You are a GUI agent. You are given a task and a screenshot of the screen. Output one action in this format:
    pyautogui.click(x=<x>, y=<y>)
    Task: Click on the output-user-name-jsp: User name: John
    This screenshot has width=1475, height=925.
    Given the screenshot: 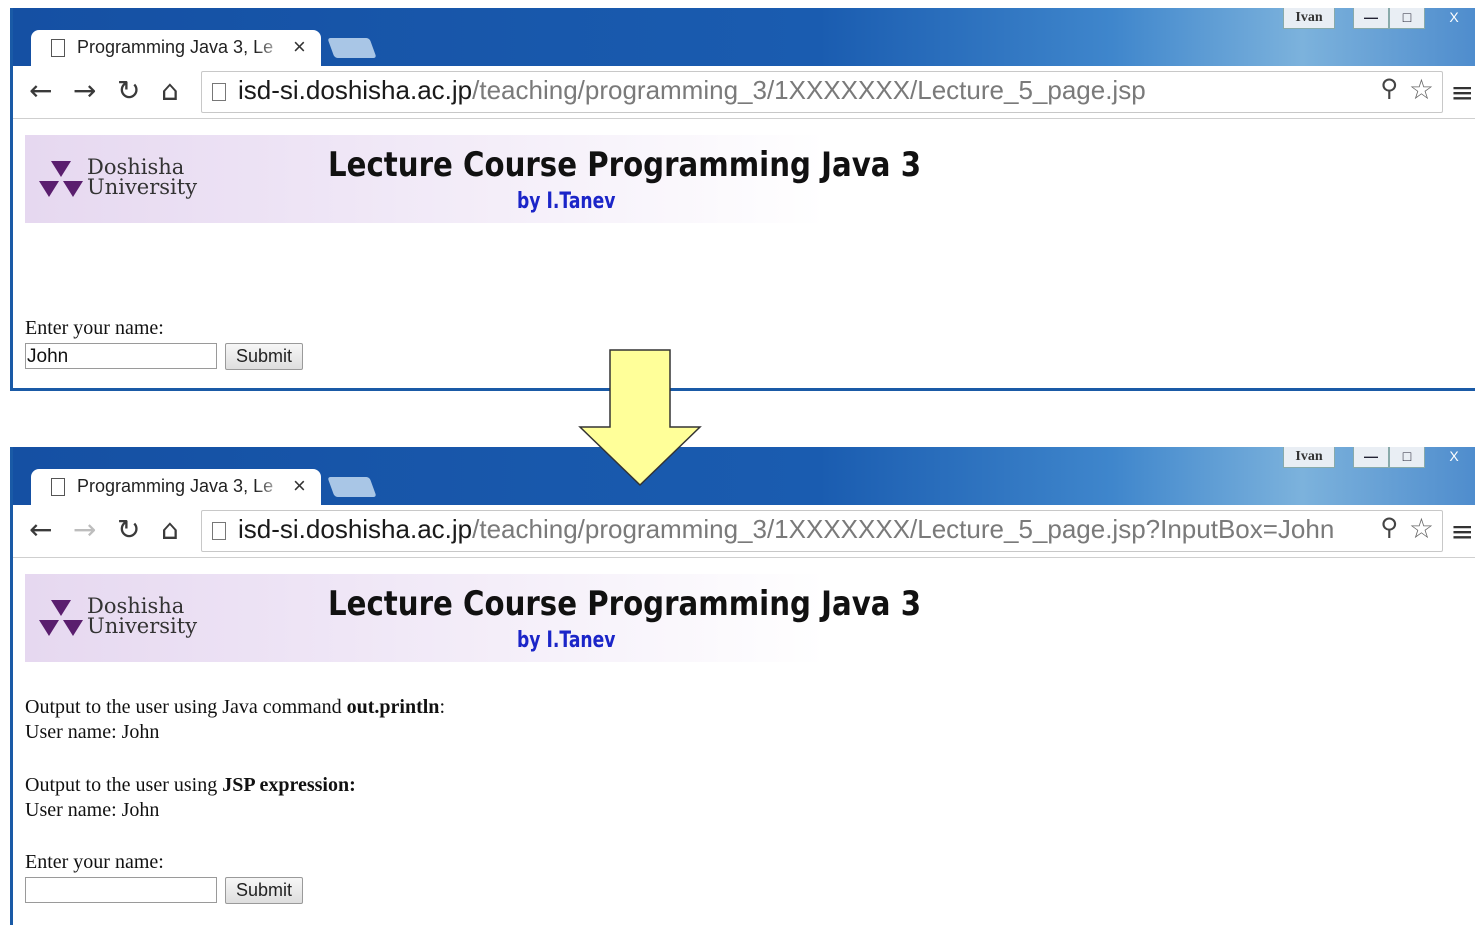 What is the action you would take?
    pyautogui.click(x=92, y=810)
    